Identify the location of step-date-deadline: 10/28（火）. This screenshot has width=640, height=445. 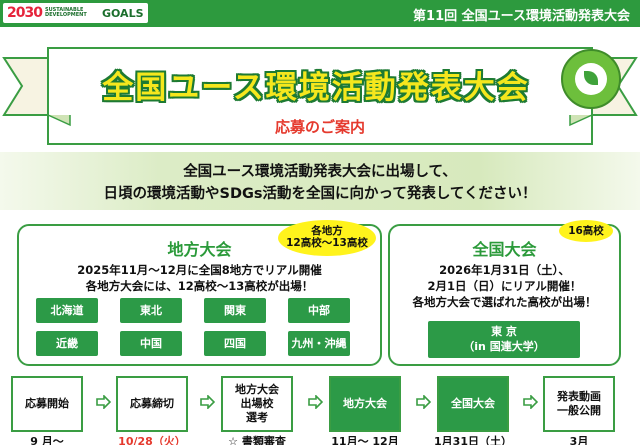
(152, 440).